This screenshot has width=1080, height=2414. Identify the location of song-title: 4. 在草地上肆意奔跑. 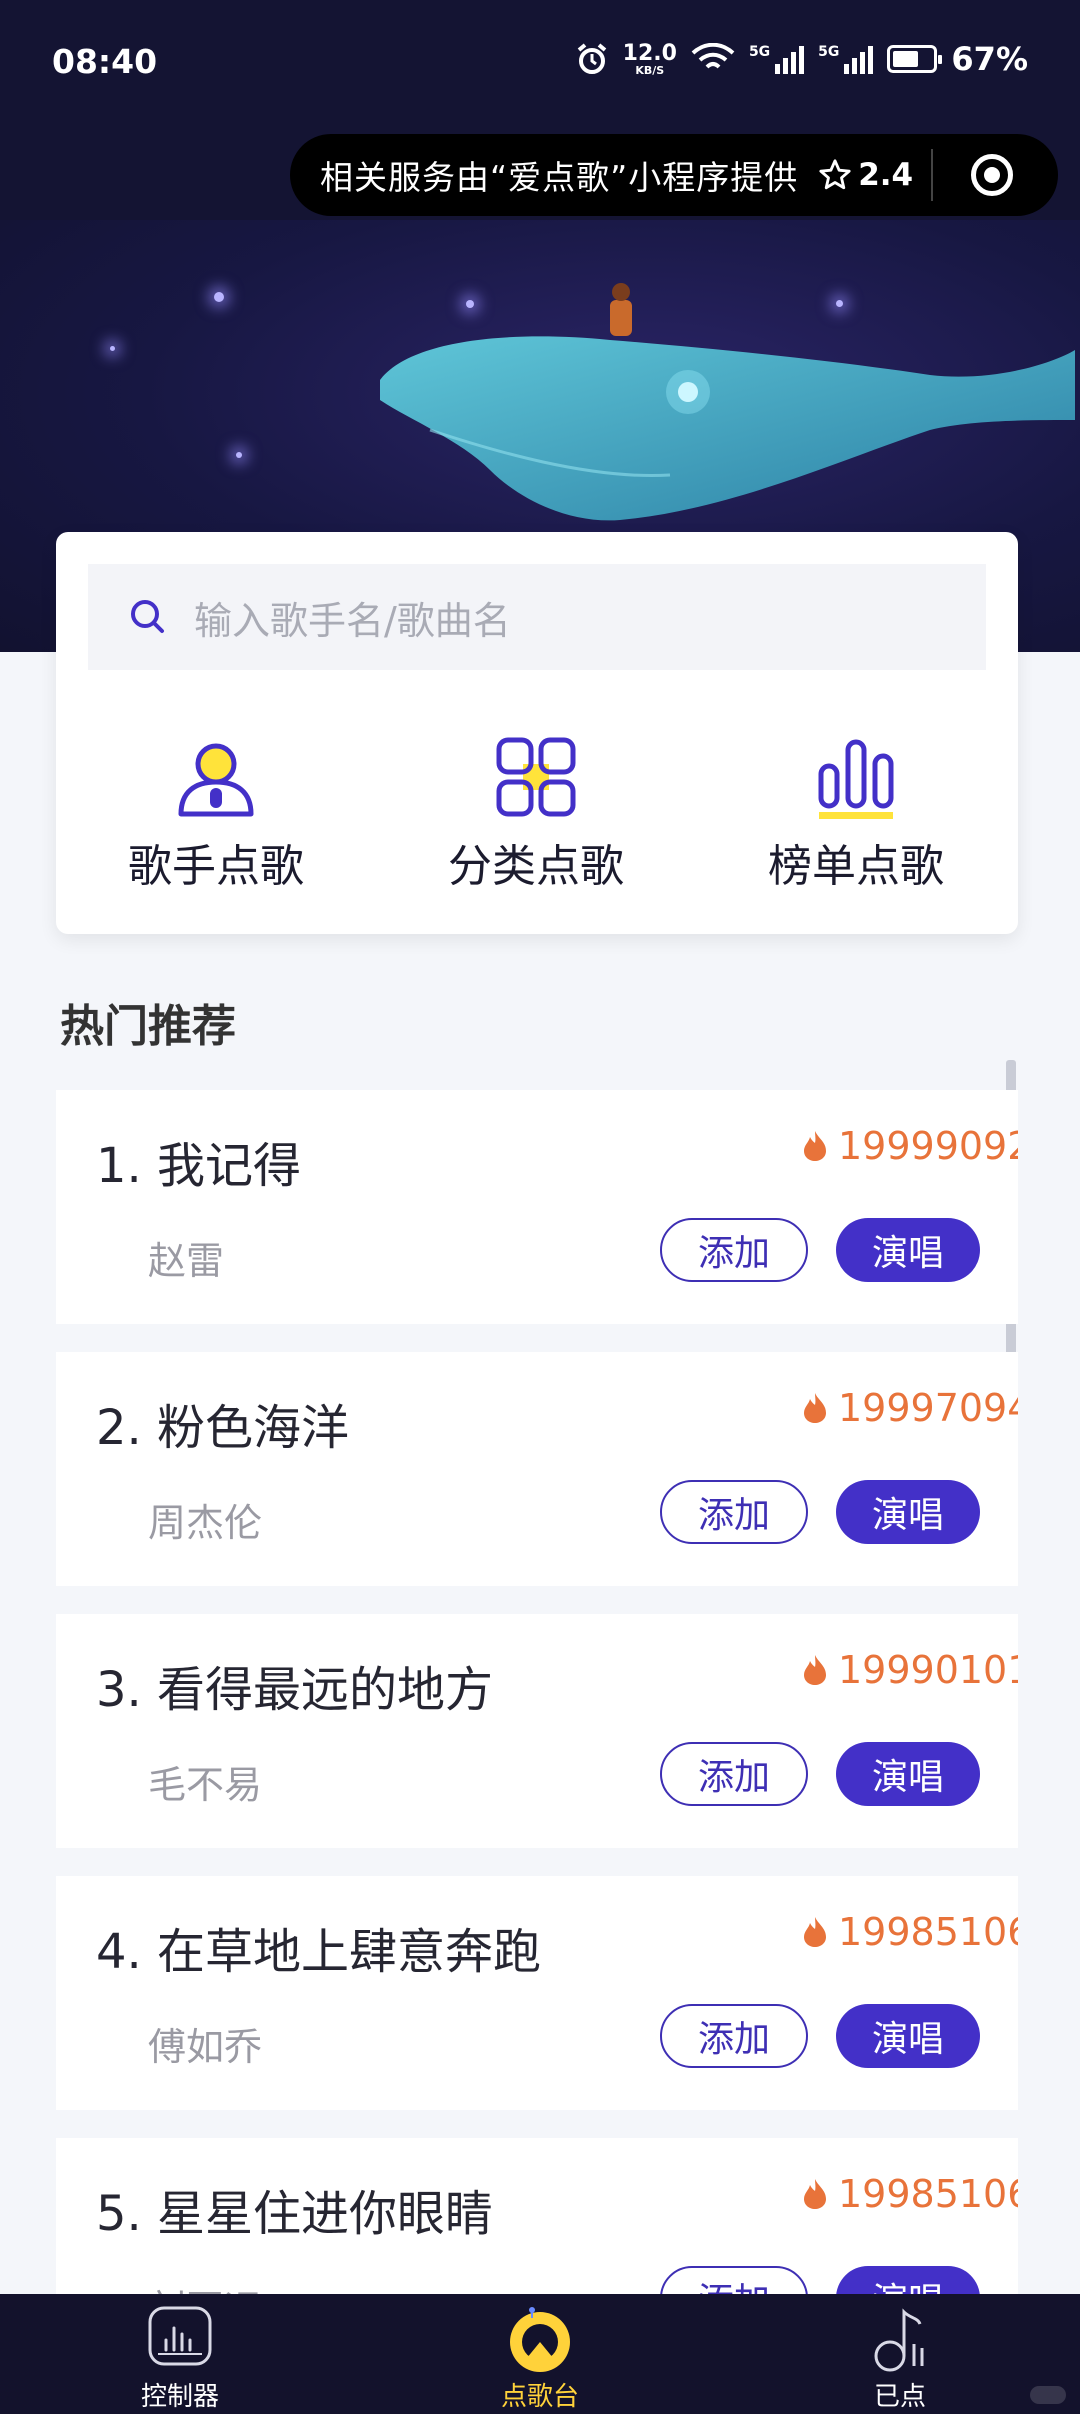
(319, 1952).